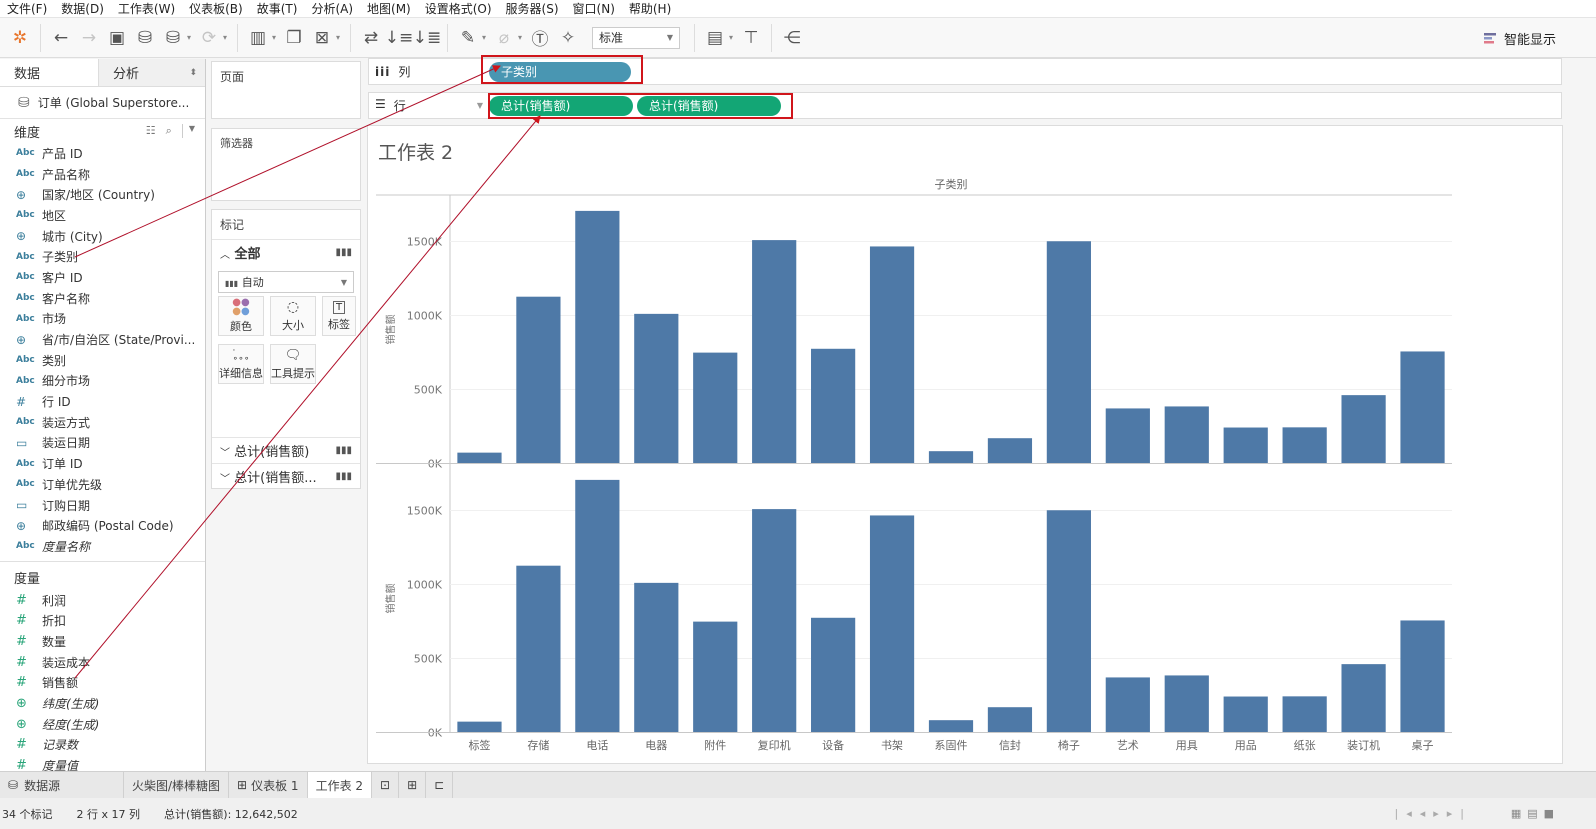 The height and width of the screenshot is (829, 1596). Describe the element at coordinates (286, 164) in the screenshot. I see `filters-card: 筛选器` at that location.